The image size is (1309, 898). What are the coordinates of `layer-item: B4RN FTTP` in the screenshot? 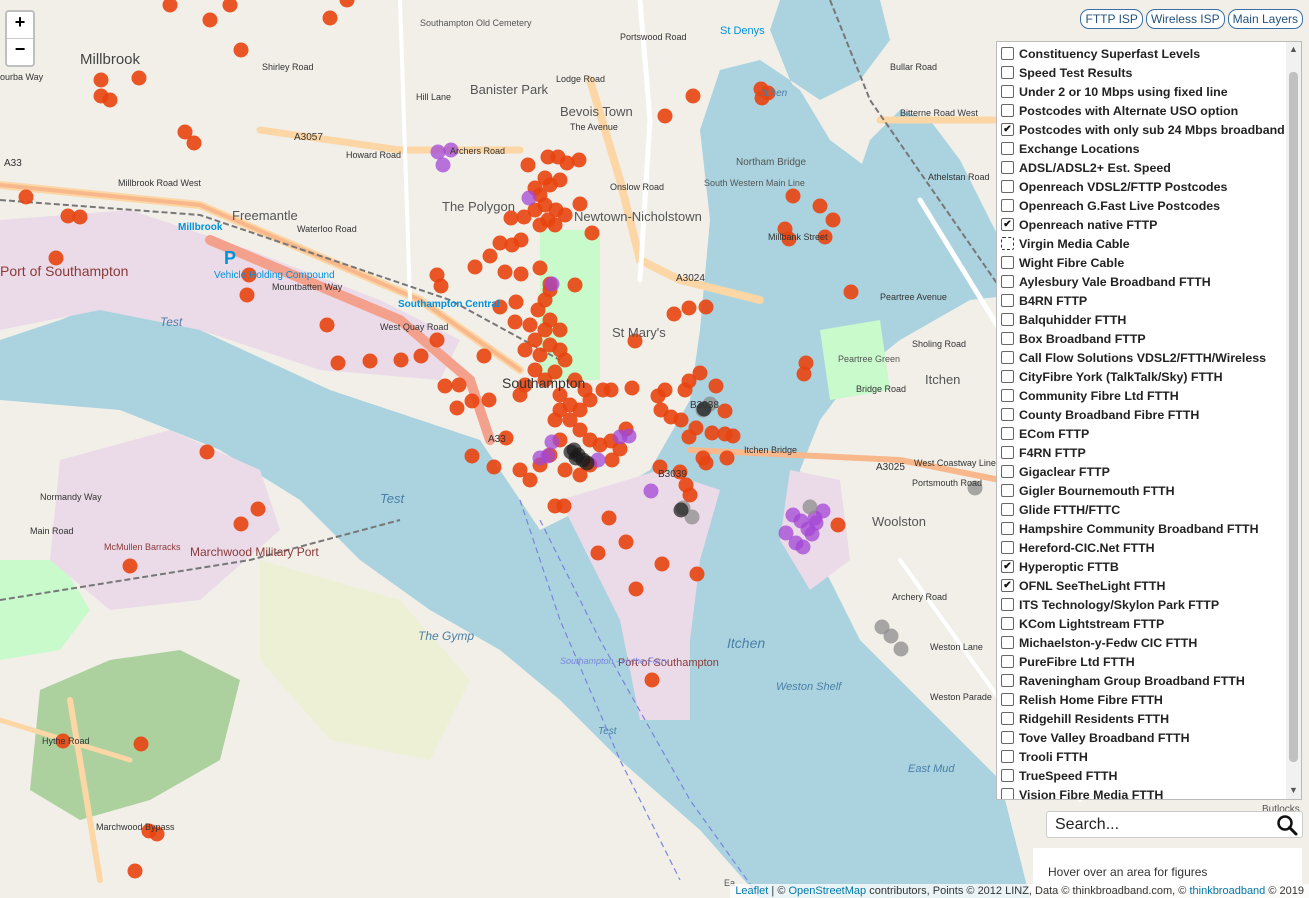 It's located at (1151, 300).